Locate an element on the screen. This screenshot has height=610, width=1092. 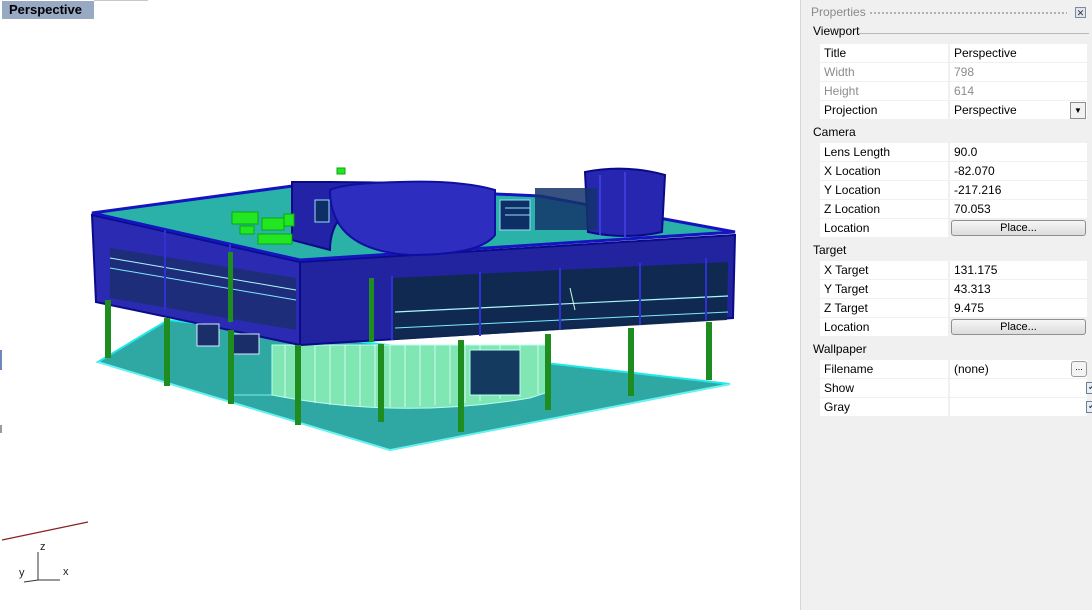
prop-label: Y Location is located at coordinates (884, 190).